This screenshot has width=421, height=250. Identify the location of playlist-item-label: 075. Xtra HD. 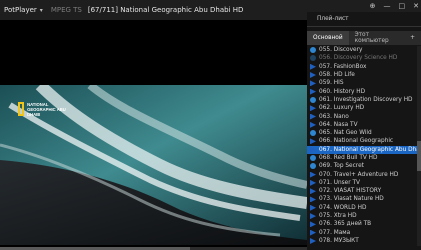
(338, 216).